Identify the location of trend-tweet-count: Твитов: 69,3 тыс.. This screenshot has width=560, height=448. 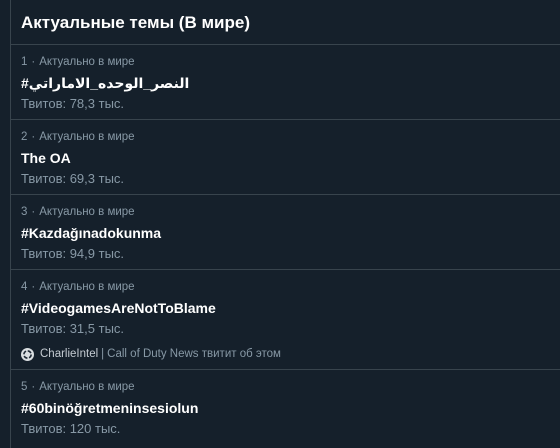
(73, 178).